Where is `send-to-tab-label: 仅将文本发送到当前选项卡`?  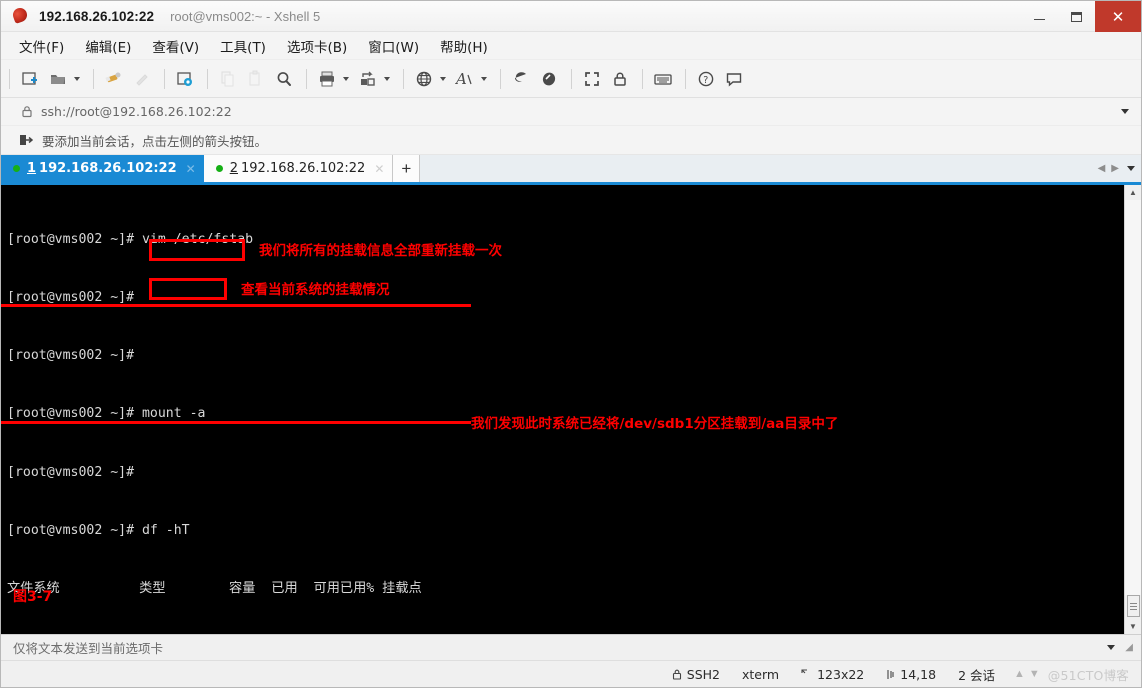 send-to-tab-label: 仅将文本发送到当前选项卡 is located at coordinates (88, 648).